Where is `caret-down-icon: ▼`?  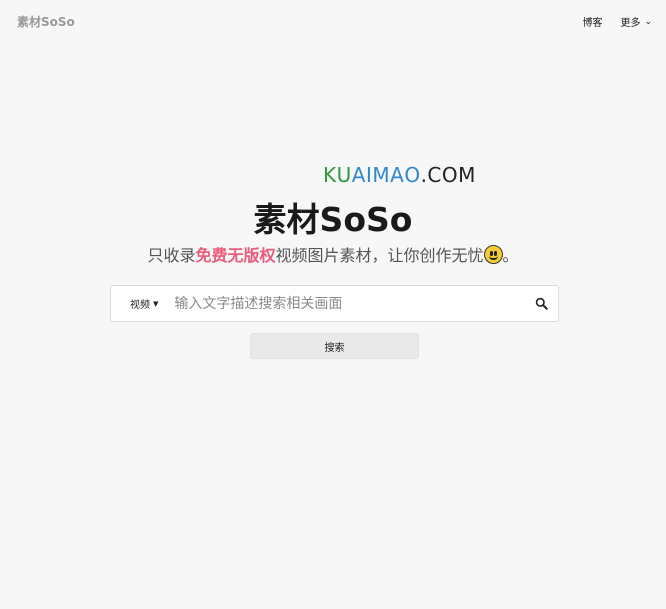 caret-down-icon: ▼ is located at coordinates (156, 303).